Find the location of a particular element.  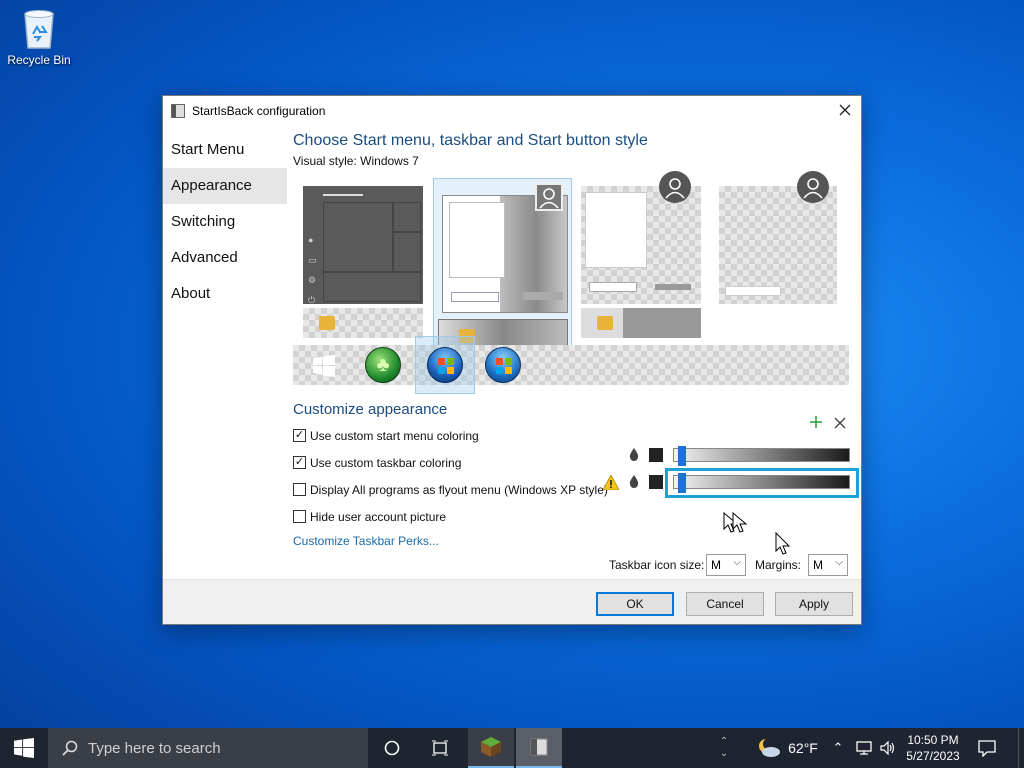

cortana-button is located at coordinates (392, 748).